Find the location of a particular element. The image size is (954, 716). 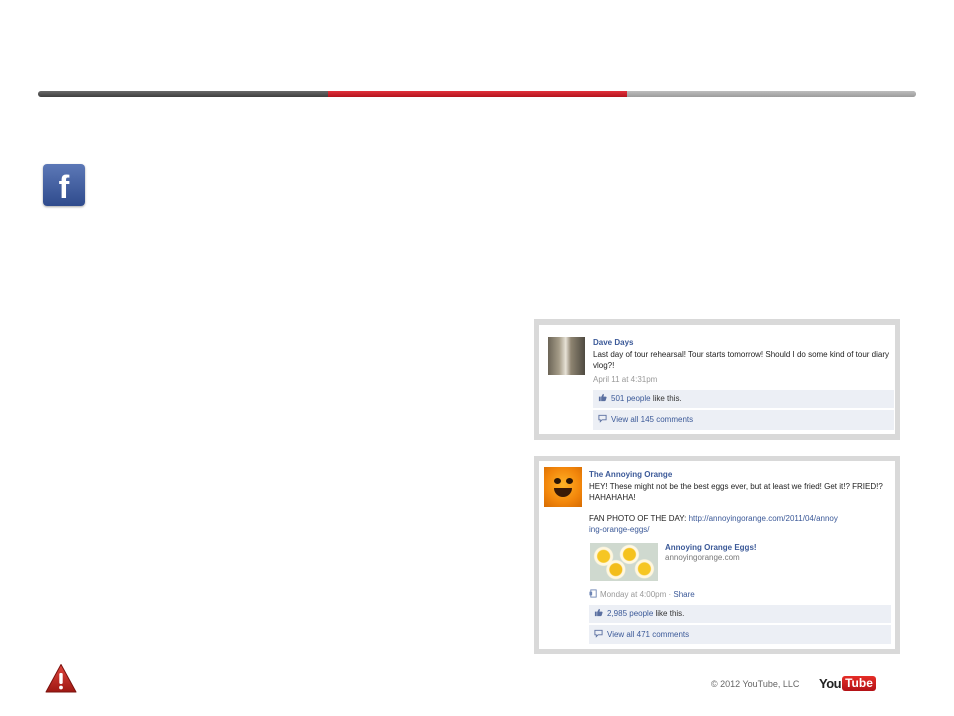

likes-row: 501 people like this. is located at coordinates (743, 399).